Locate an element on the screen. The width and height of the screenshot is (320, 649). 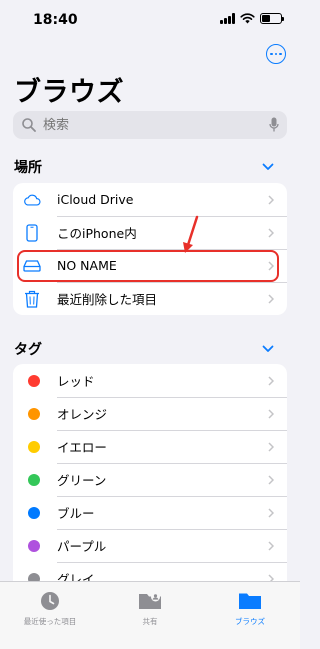
wifi-icon is located at coordinates (247, 18).